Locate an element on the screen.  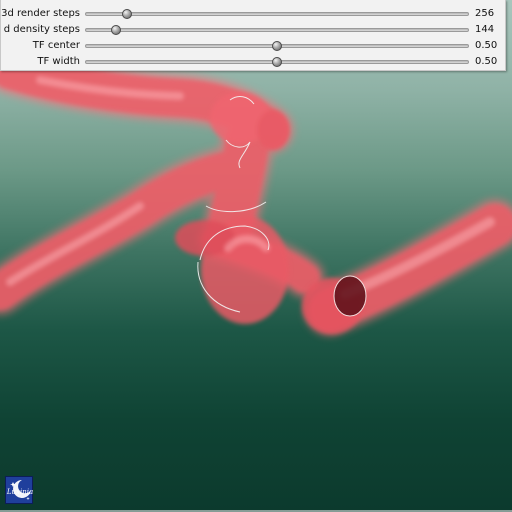
slider-label: 3d render steps is located at coordinates (40, 13).